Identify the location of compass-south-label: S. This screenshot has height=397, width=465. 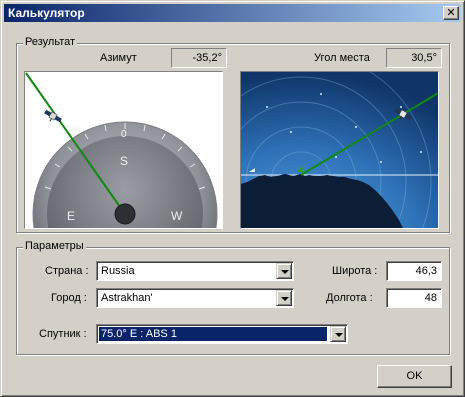
(124, 161).